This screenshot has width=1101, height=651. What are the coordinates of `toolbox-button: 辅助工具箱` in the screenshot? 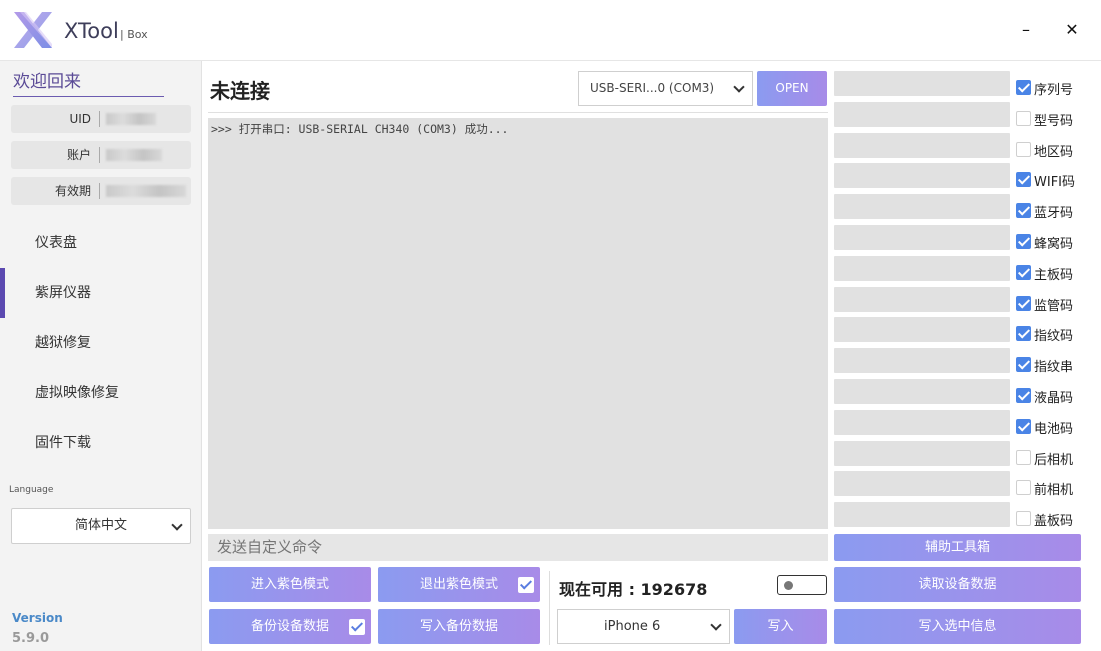 It's located at (957, 547).